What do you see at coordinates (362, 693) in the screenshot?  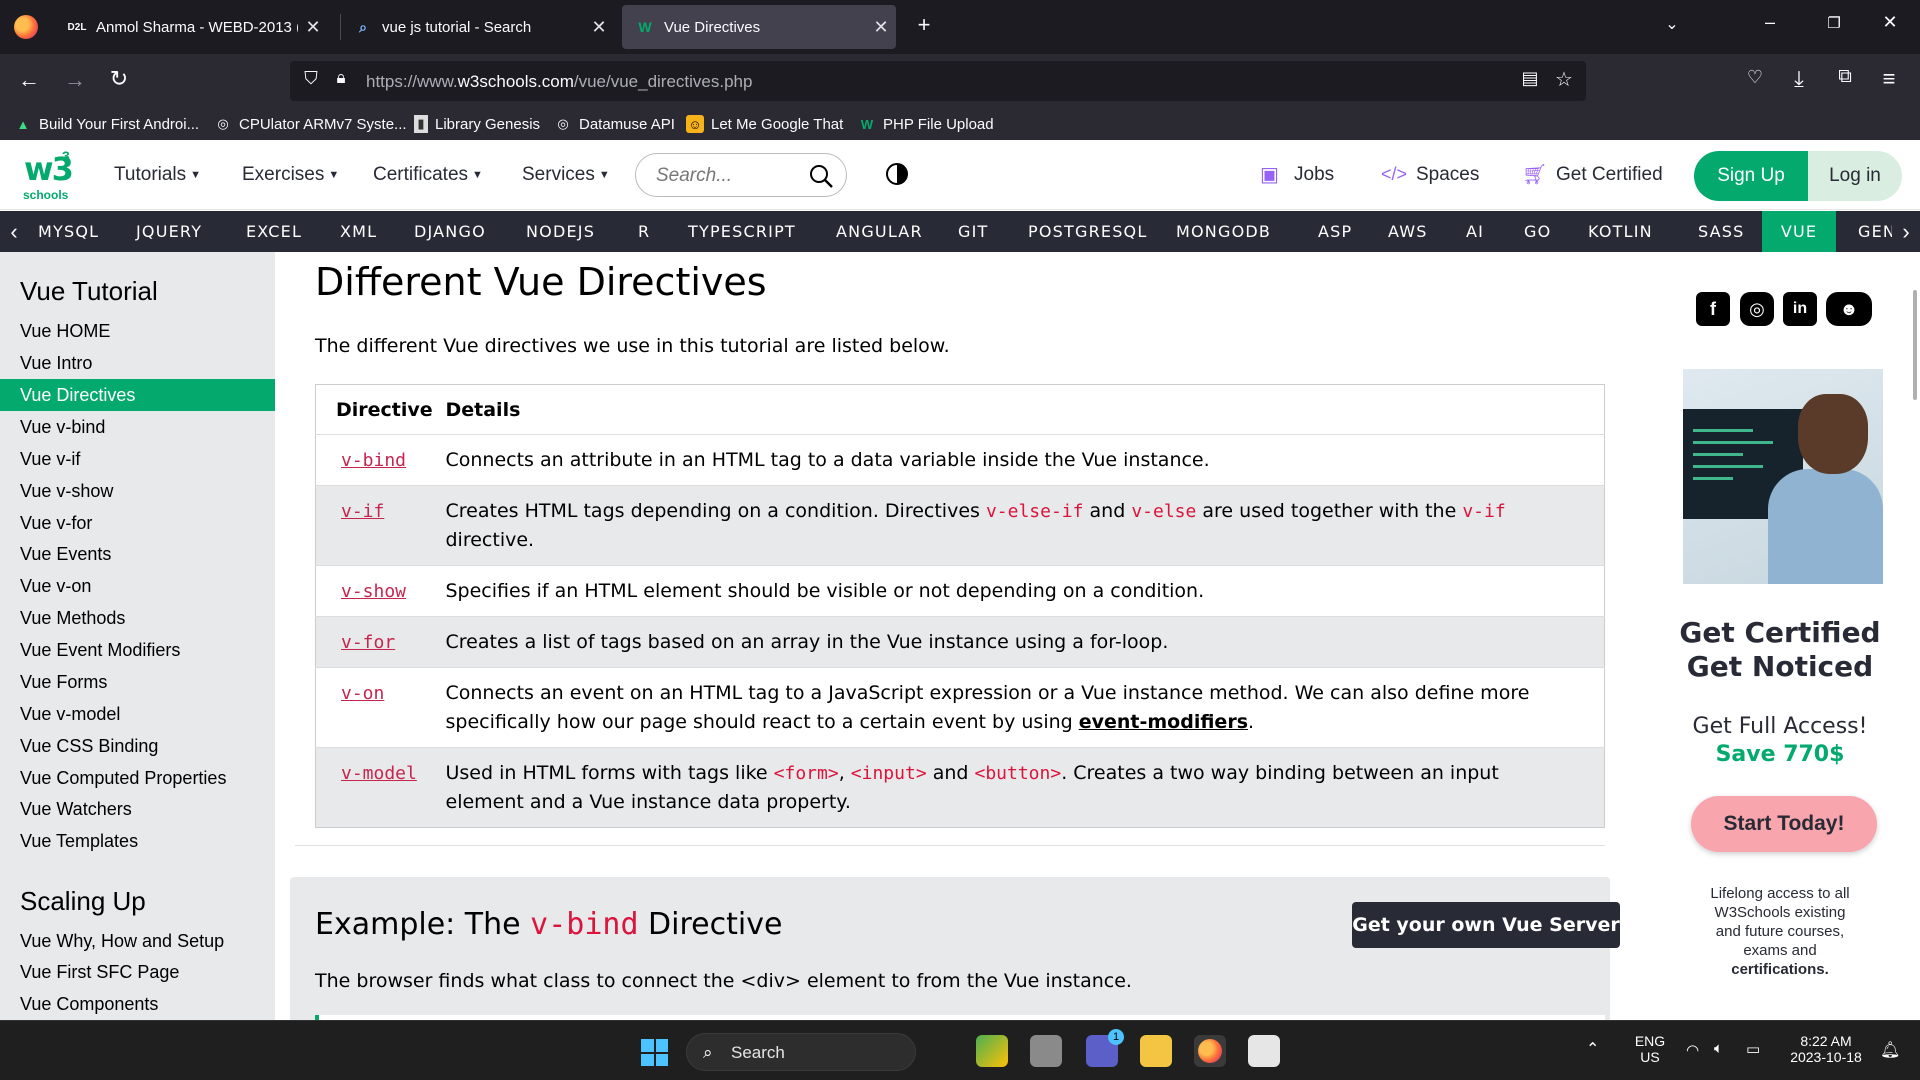 I see `v-on-link: v-on` at bounding box center [362, 693].